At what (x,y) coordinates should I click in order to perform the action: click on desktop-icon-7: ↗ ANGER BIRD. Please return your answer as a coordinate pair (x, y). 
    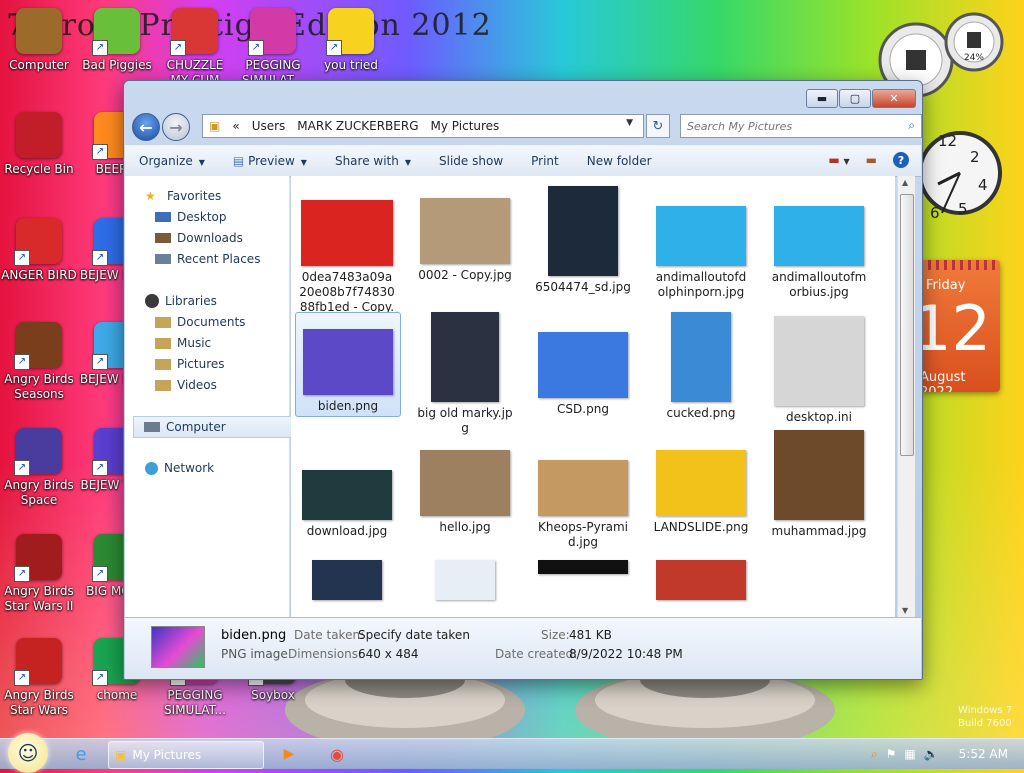
    Looking at the image, I should click on (39, 250).